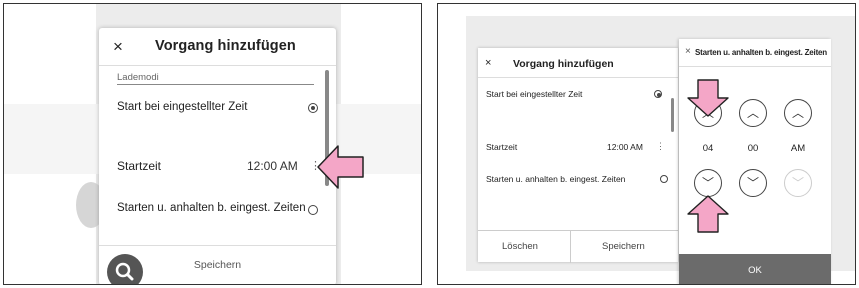 This screenshot has height=288, width=859. I want to click on period-value: AM, so click(798, 148).